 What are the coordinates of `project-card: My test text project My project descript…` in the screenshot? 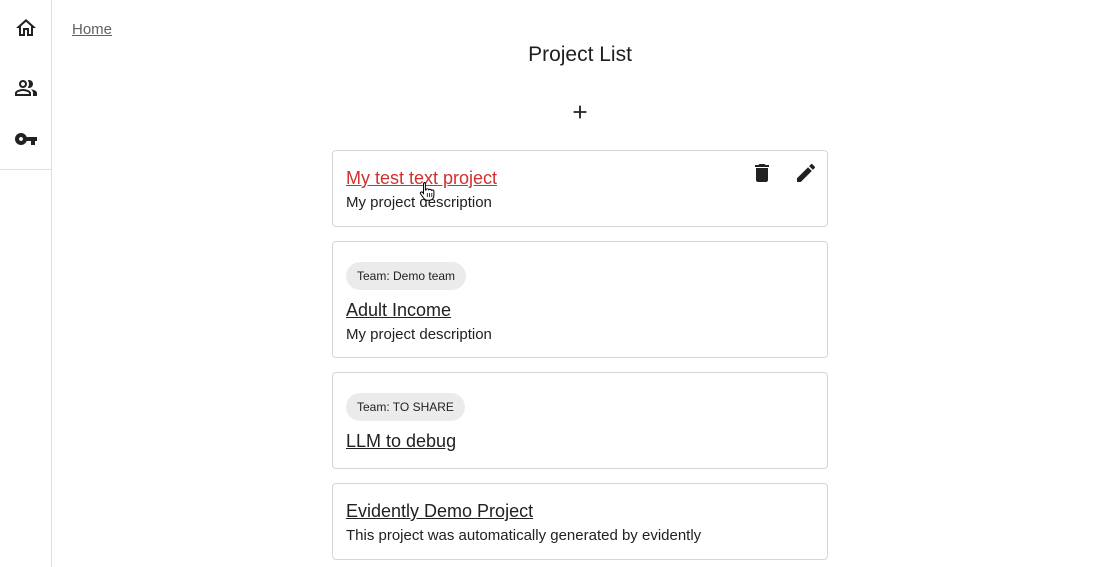 It's located at (580, 188).